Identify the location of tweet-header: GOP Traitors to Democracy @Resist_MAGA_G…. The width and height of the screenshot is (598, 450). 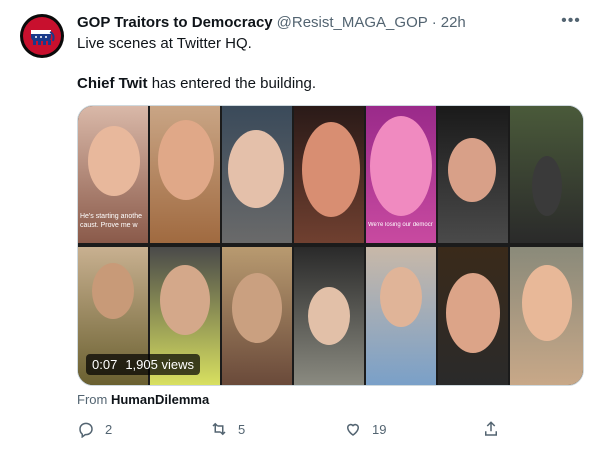
(329, 22).